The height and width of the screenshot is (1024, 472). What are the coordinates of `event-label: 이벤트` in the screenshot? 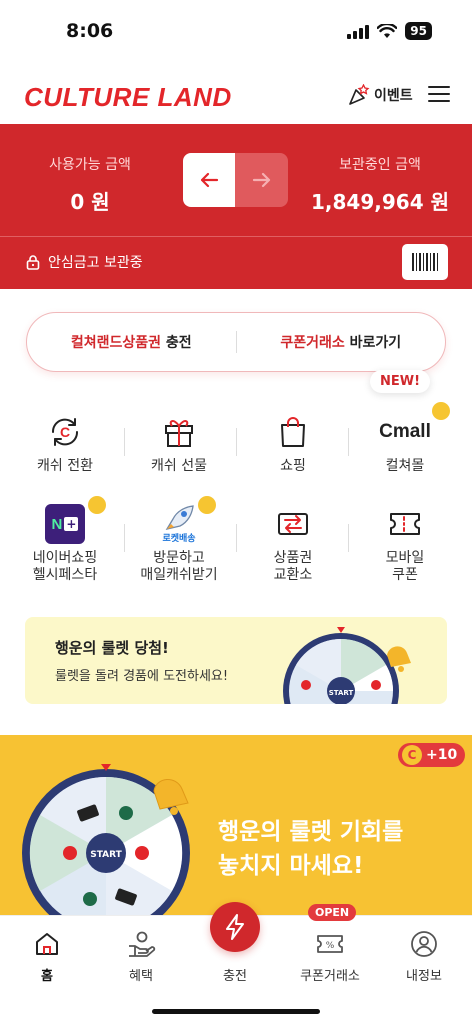 It's located at (393, 96).